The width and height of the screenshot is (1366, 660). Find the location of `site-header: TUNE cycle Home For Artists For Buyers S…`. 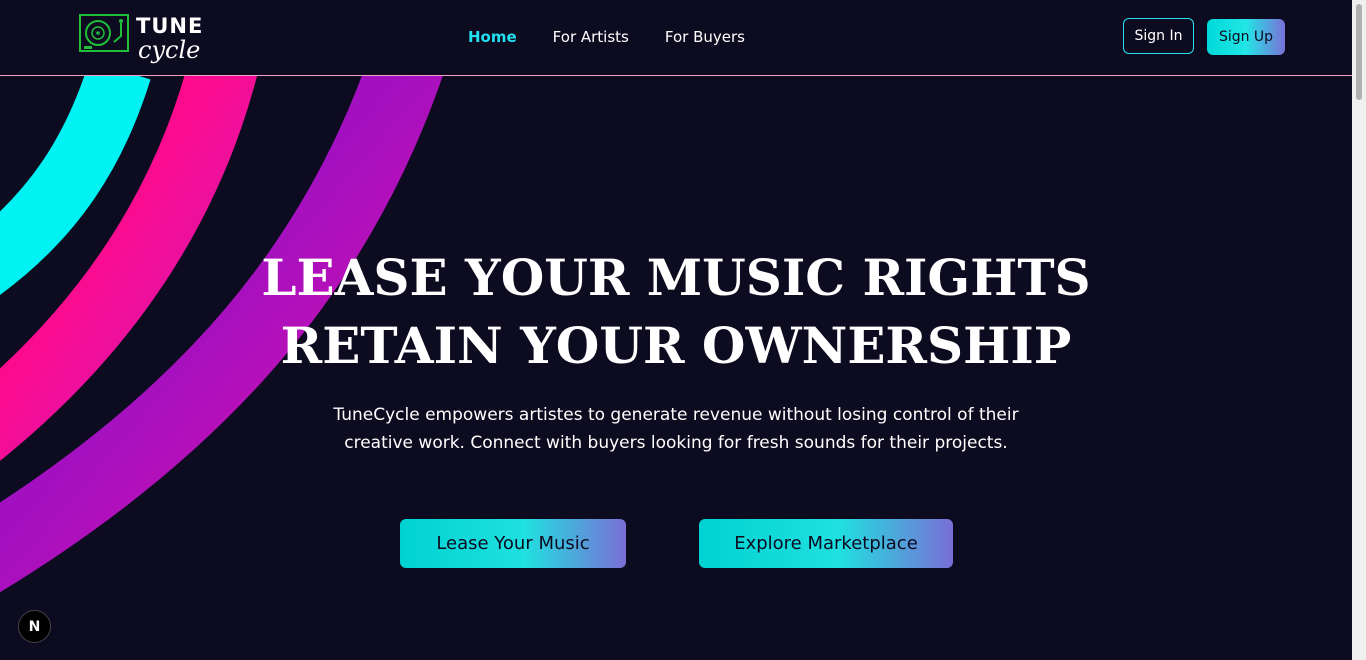

site-header: TUNE cycle Home For Artists For Buyers S… is located at coordinates (676, 38).